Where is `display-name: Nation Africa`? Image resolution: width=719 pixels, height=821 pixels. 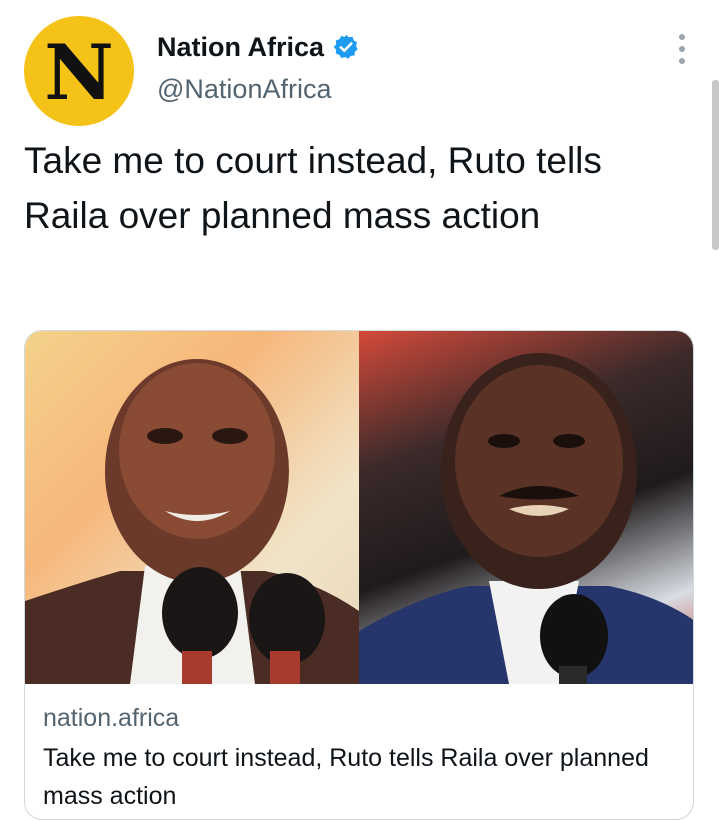 display-name: Nation Africa is located at coordinates (240, 47).